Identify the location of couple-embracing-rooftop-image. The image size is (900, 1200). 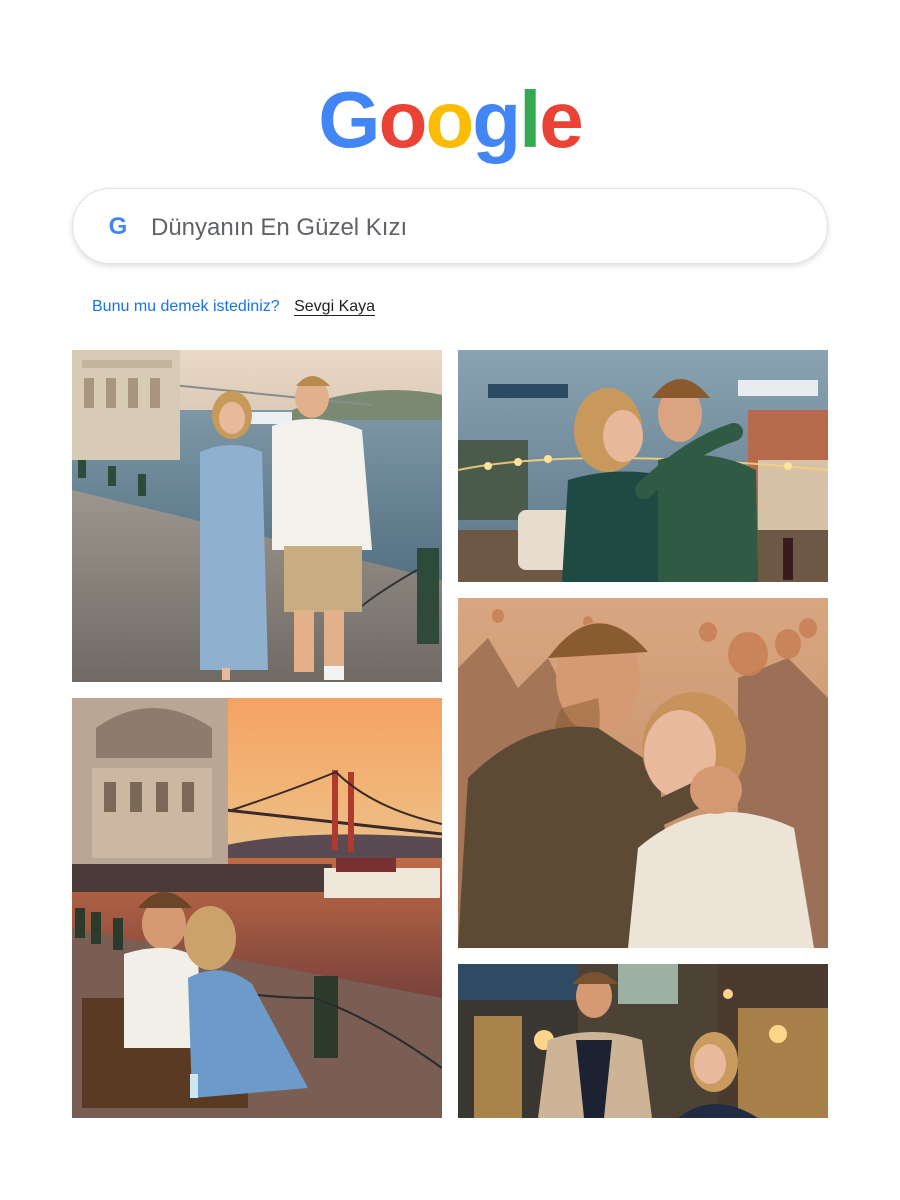
(643, 466).